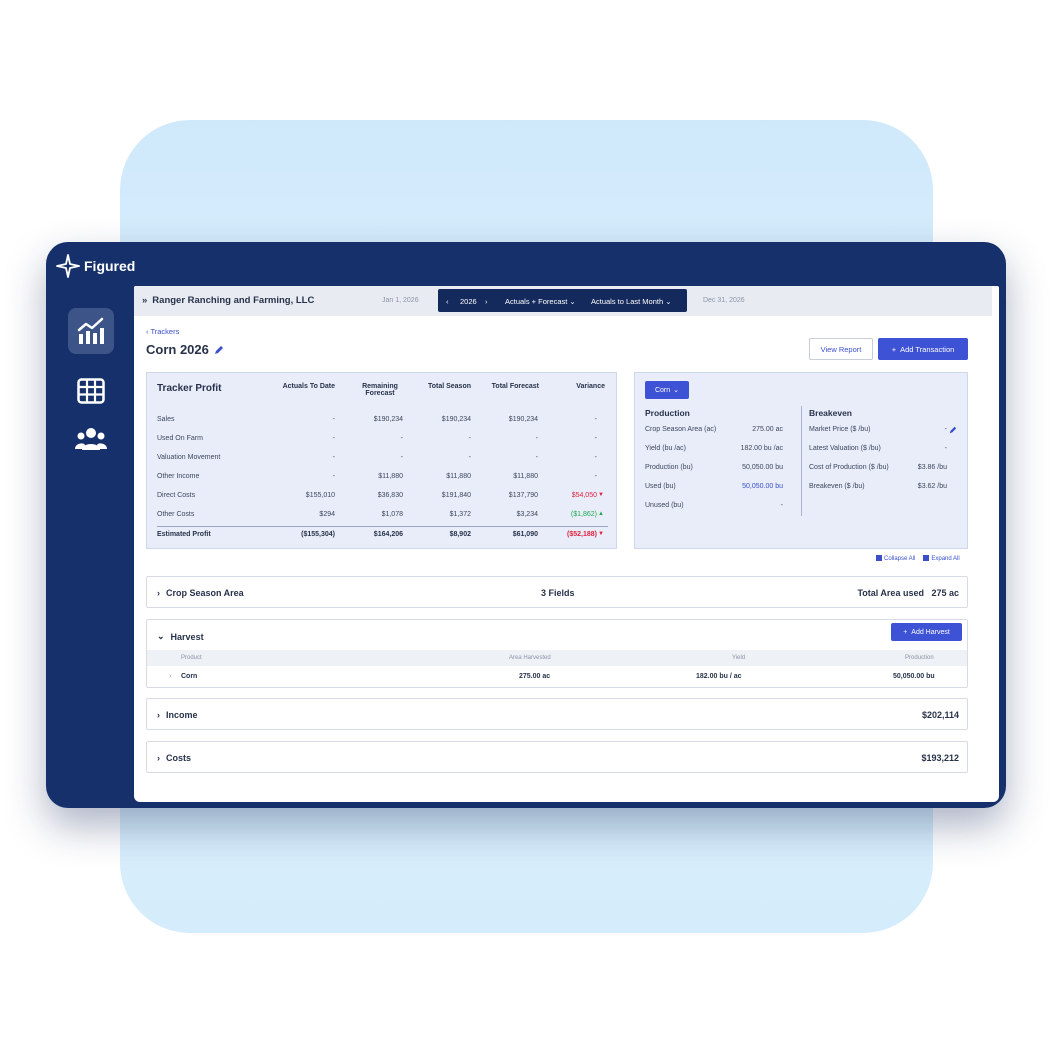 The height and width of the screenshot is (1050, 1050). Describe the element at coordinates (177, 349) in the screenshot. I see `page-title-text: Corn 2026` at that location.